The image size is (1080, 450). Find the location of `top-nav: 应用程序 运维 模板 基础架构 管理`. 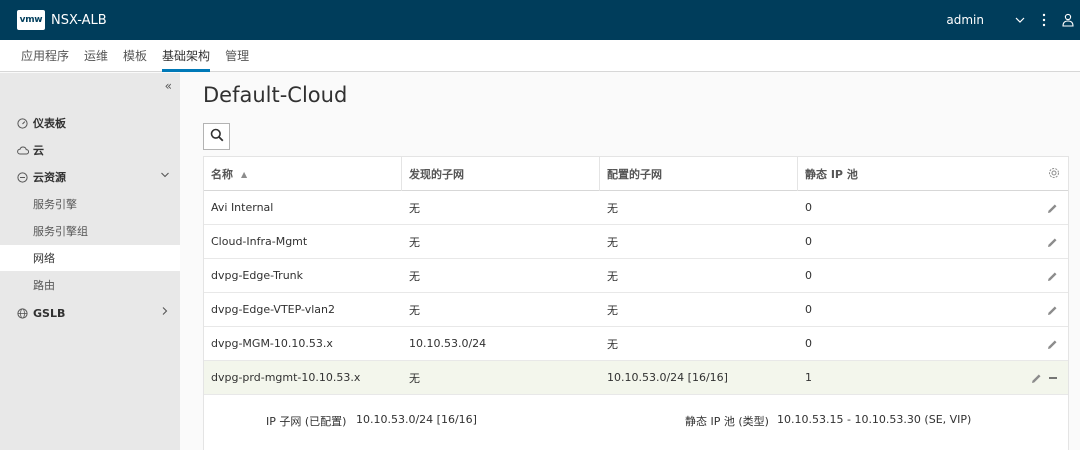

top-nav: 应用程序 运维 模板 基础架构 管理 is located at coordinates (540, 56).